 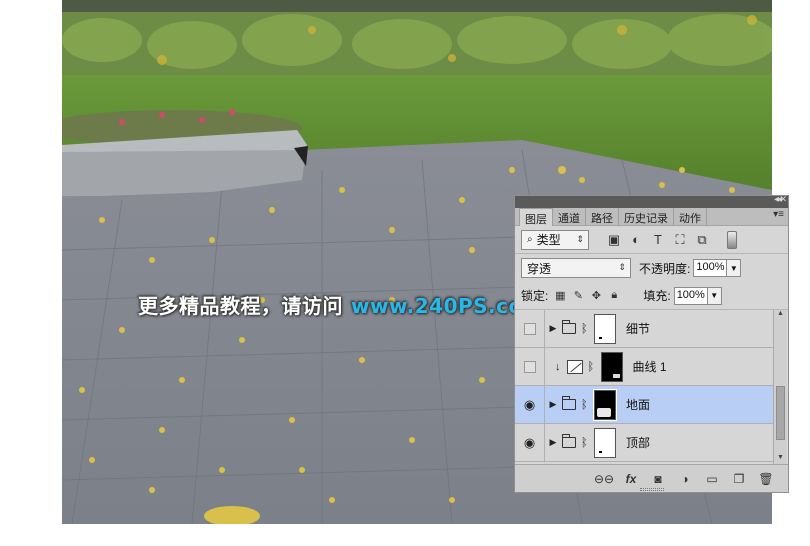 What do you see at coordinates (535, 296) in the screenshot?
I see `lock-label: 锁定:` at bounding box center [535, 296].